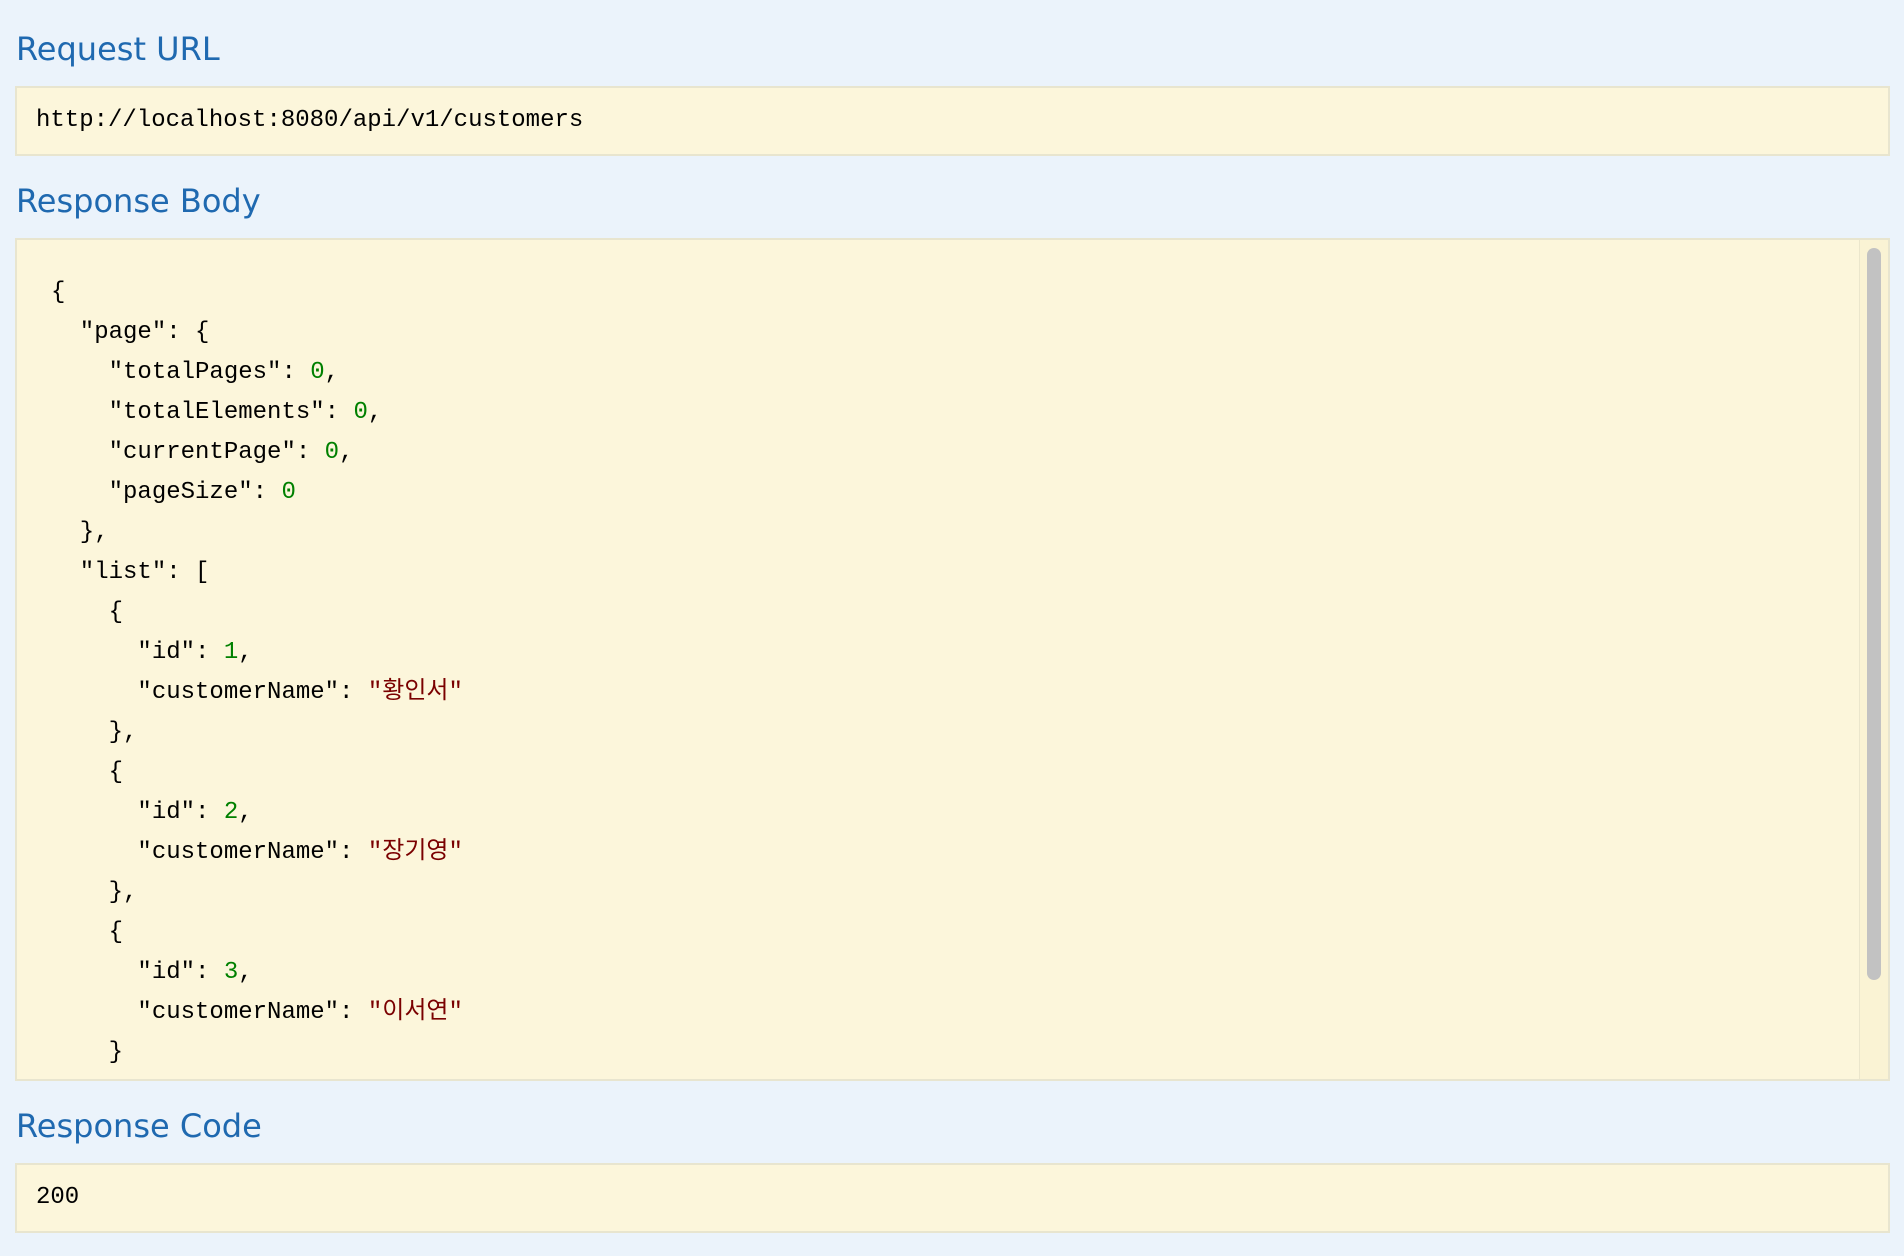 The width and height of the screenshot is (1904, 1256). I want to click on json-value-customer-name: "황인서", so click(415, 692).